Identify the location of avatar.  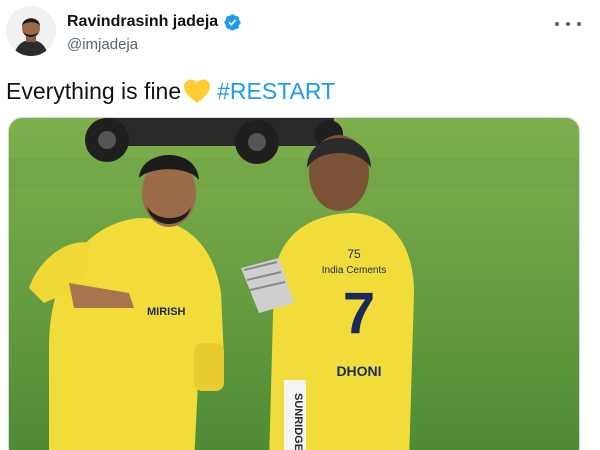
(31, 31).